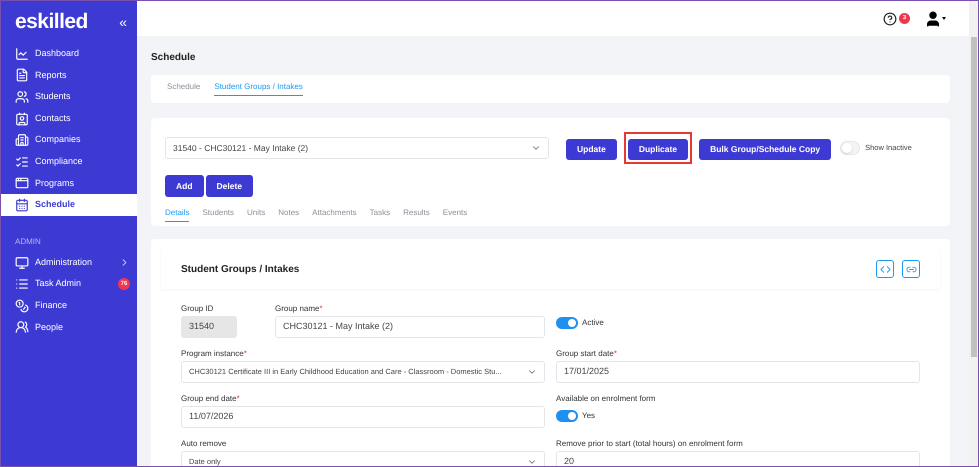 The height and width of the screenshot is (467, 979). Describe the element at coordinates (69, 205) in the screenshot. I see `sidebar-item: Schedule` at that location.